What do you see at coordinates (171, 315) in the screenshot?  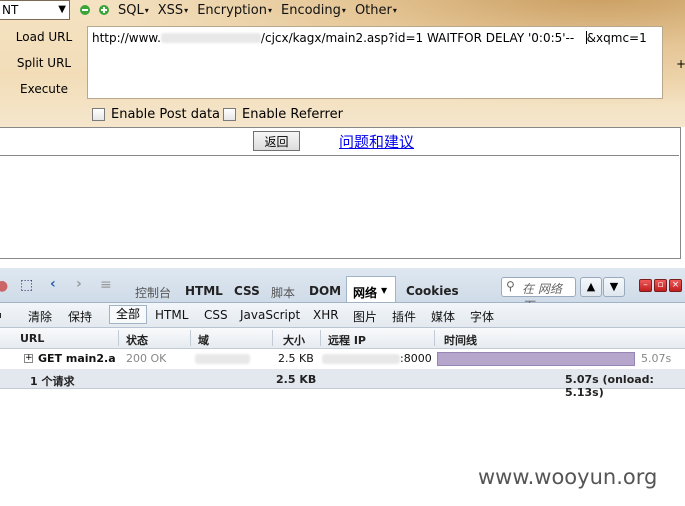 I see `filter-html: HTML` at bounding box center [171, 315].